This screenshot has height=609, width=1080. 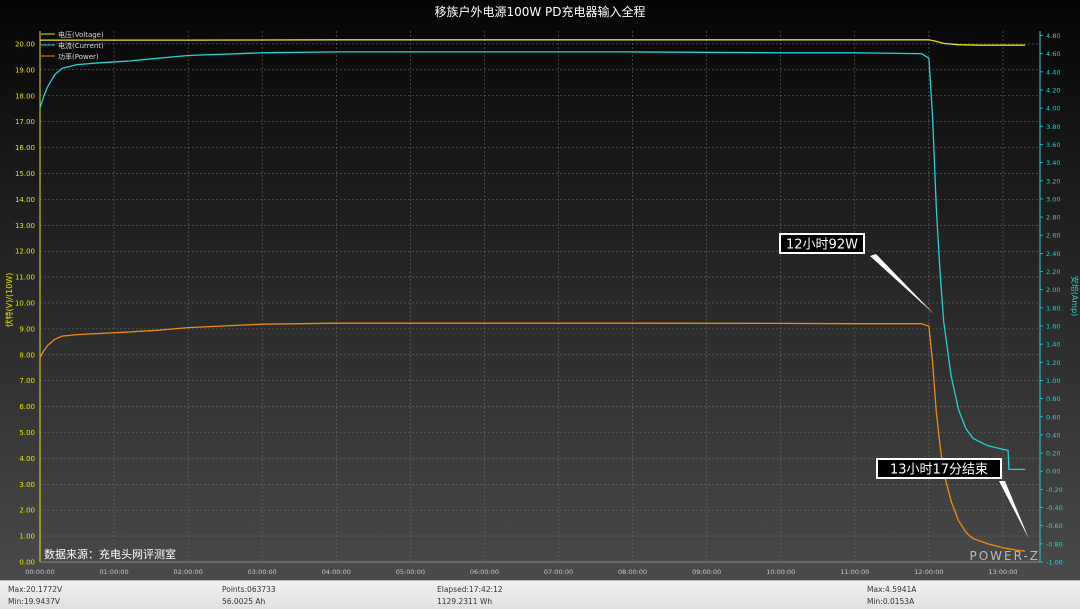 I want to click on y-left-tick-label: 14.00, so click(x=25, y=200).